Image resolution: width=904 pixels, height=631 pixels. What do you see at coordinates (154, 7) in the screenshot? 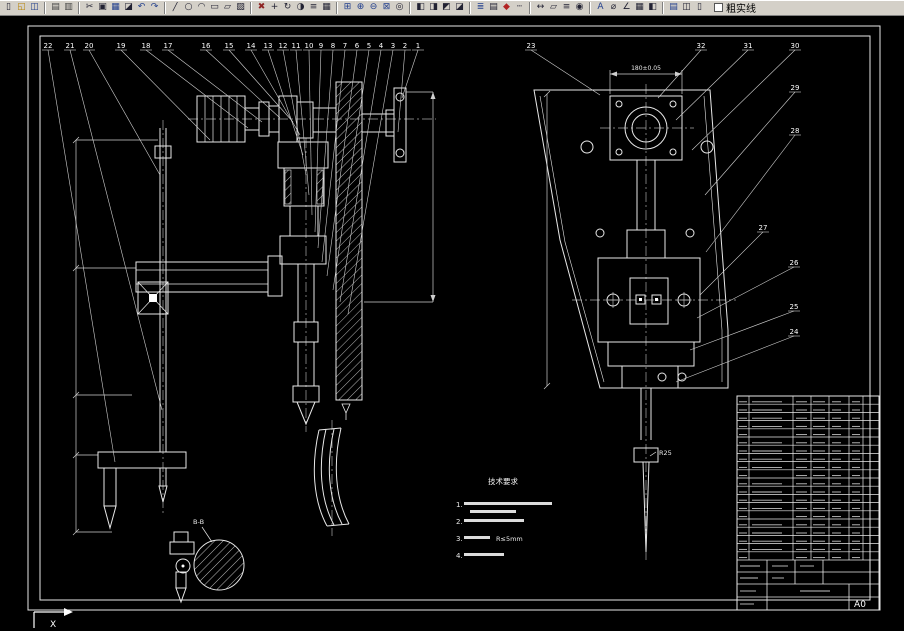
I see `redo-button: ↷` at bounding box center [154, 7].